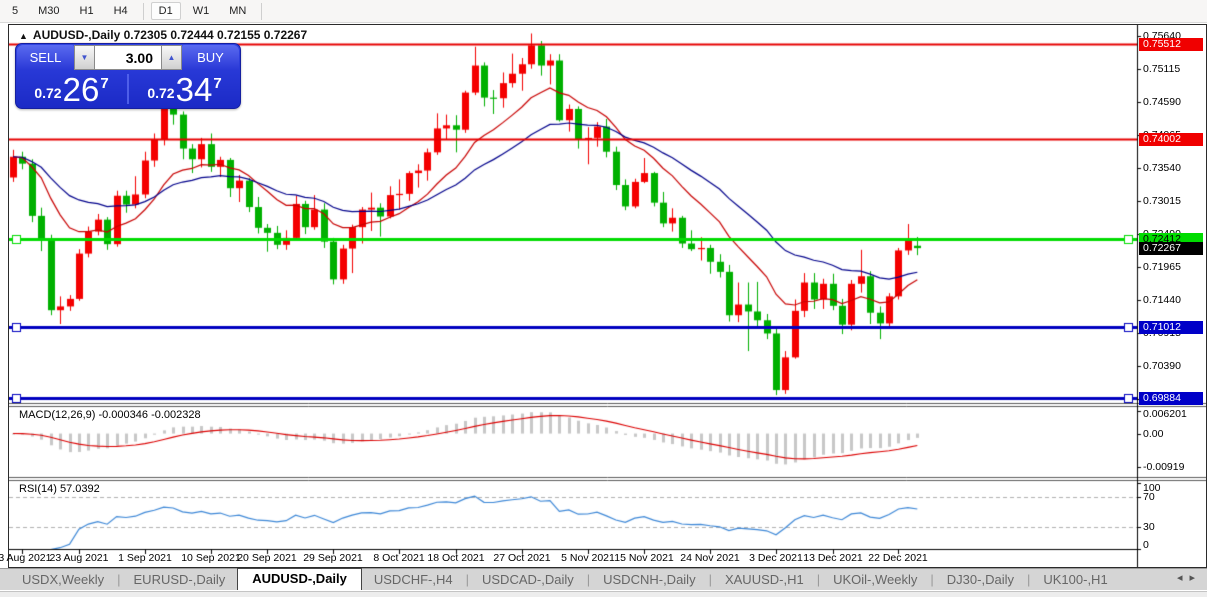  What do you see at coordinates (1162, 69) in the screenshot?
I see `price-axis-label: 0.75115` at bounding box center [1162, 69].